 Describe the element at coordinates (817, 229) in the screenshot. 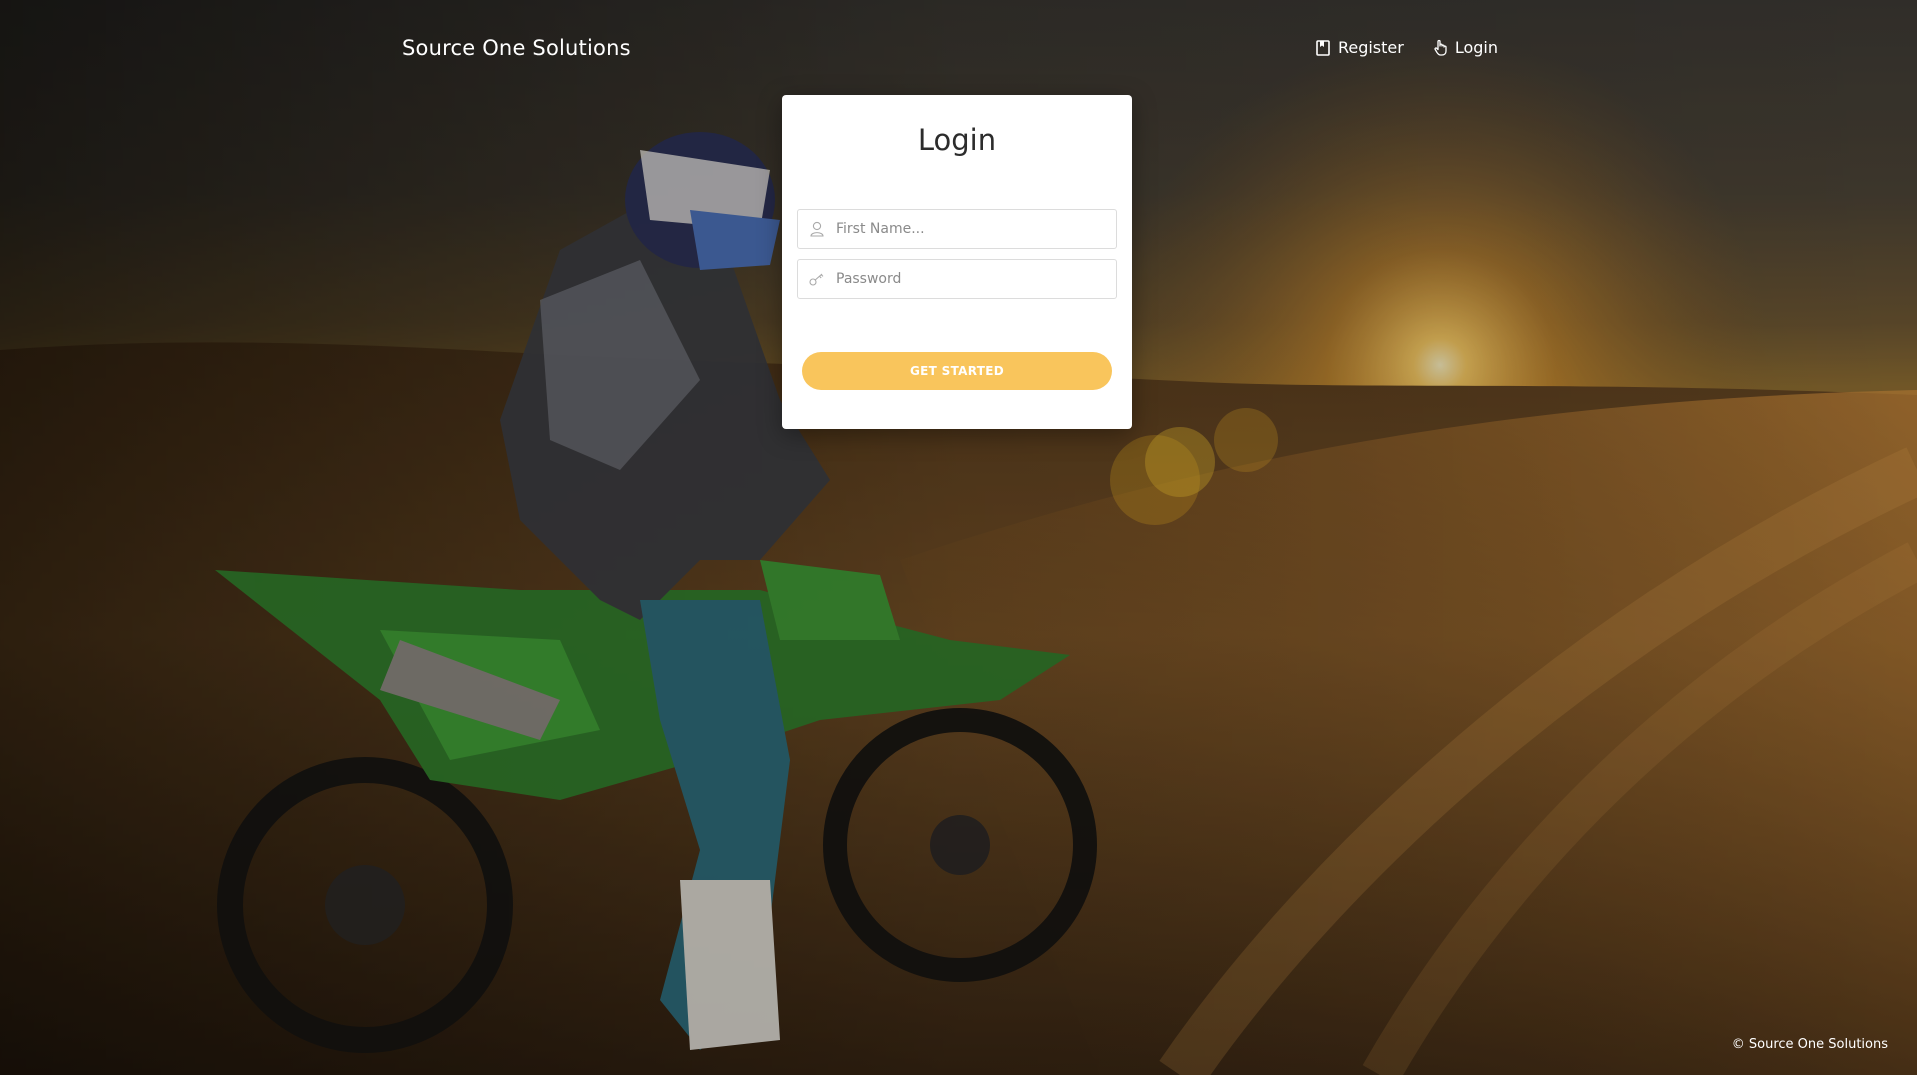

I see `user-icon` at that location.